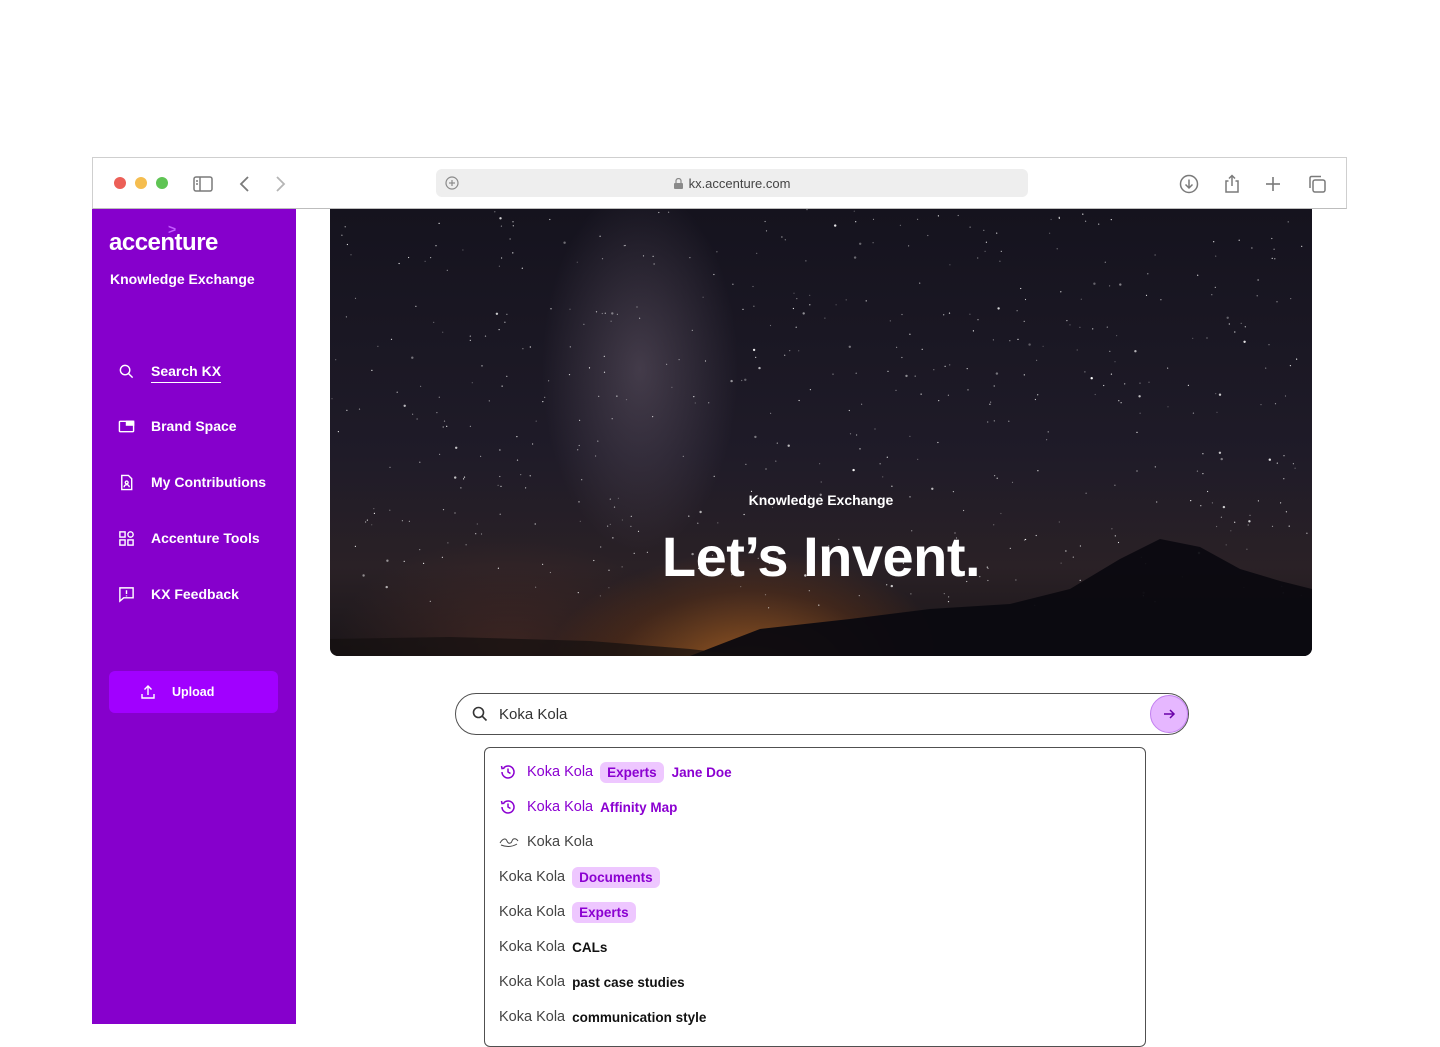 This screenshot has height=1047, width=1440. I want to click on suggestion-item: Koka Kola Experts Jane Doe, so click(615, 772).